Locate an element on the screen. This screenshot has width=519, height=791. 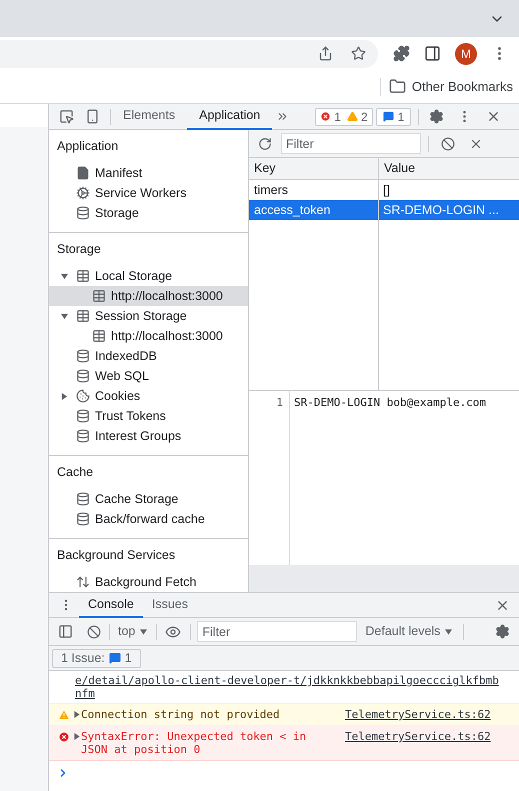
sidebar-item-label: Cookies is located at coordinates (117, 396).